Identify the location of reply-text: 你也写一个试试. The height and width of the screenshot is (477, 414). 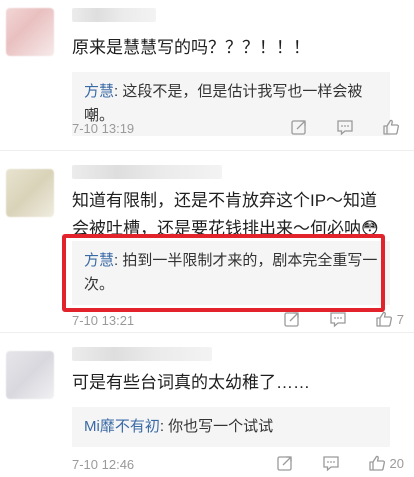
(221, 426).